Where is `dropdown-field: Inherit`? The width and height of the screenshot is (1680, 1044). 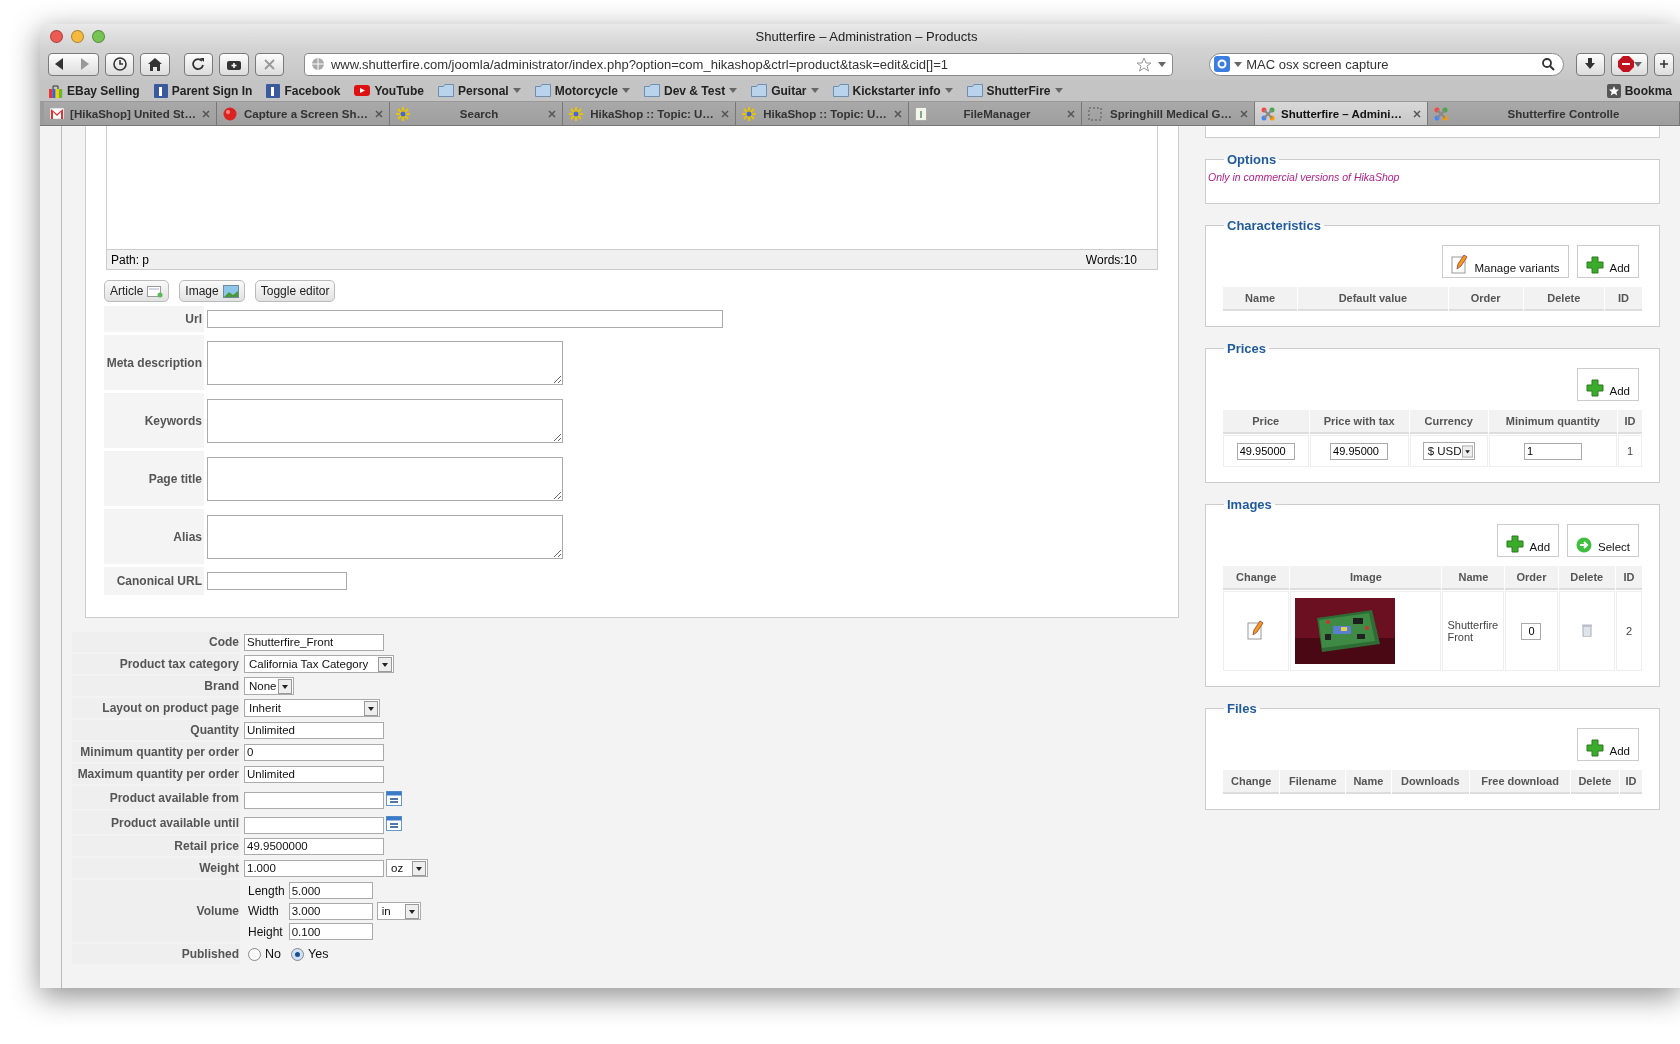 dropdown-field: Inherit is located at coordinates (312, 708).